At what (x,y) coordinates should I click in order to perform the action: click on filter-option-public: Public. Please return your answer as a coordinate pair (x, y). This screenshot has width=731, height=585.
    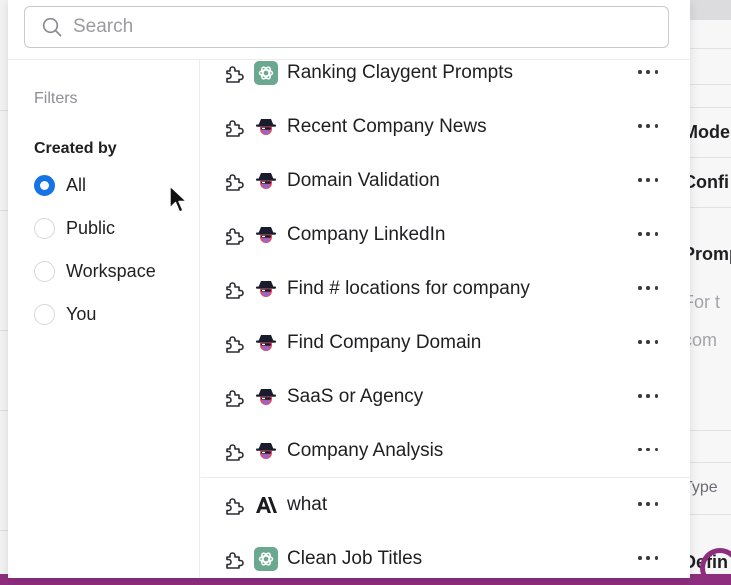
    Looking at the image, I should click on (74, 228).